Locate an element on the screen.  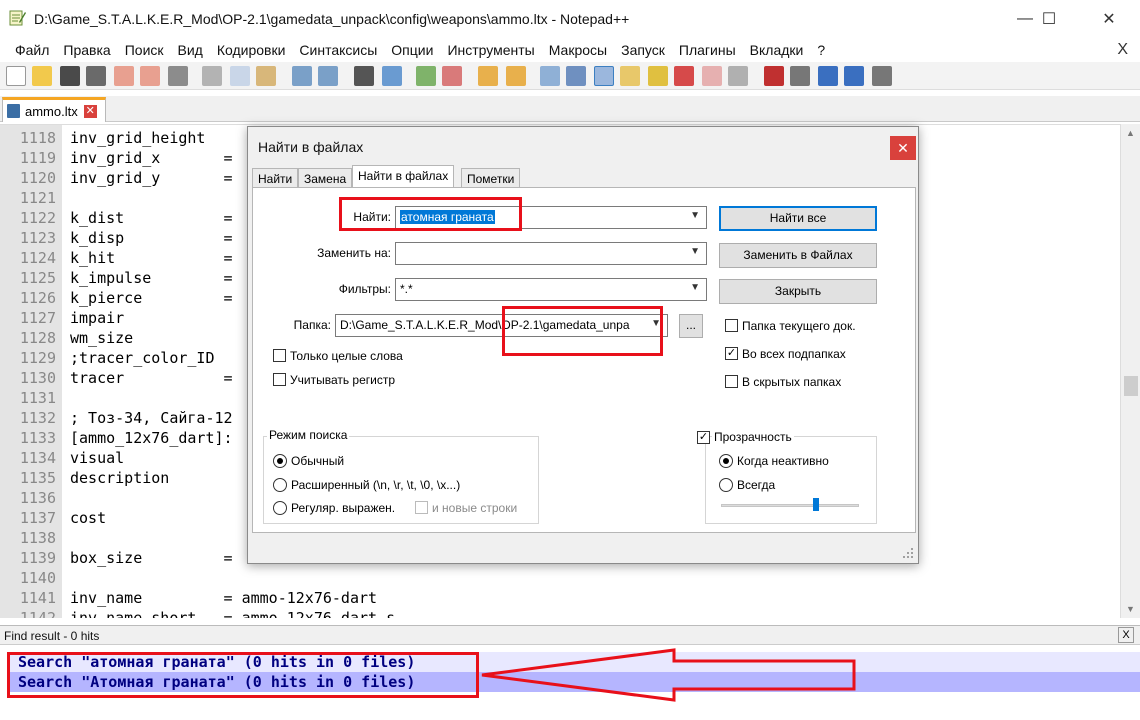
tab-ammo-ltx: ammo.ltx ✕ is located at coordinates (54, 109).